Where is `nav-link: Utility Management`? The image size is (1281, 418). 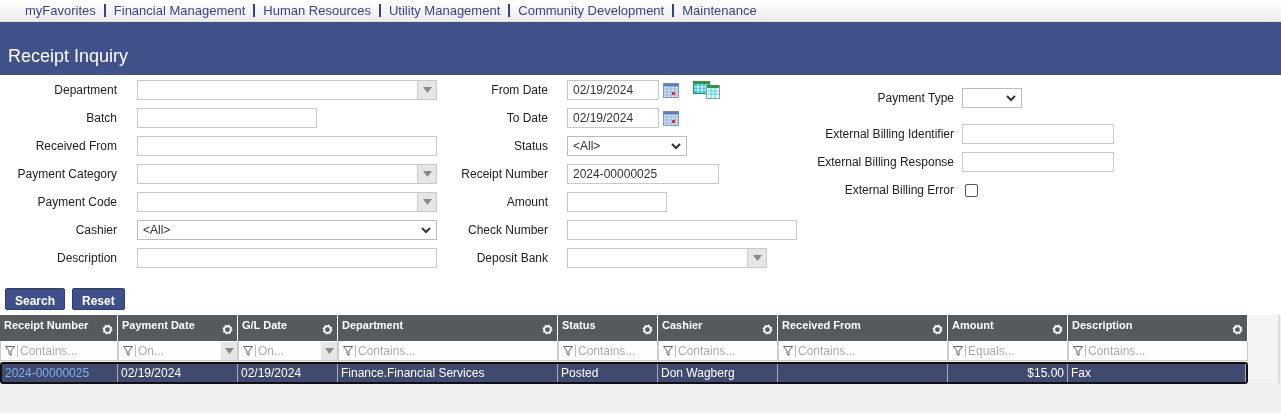 nav-link: Utility Management is located at coordinates (445, 10).